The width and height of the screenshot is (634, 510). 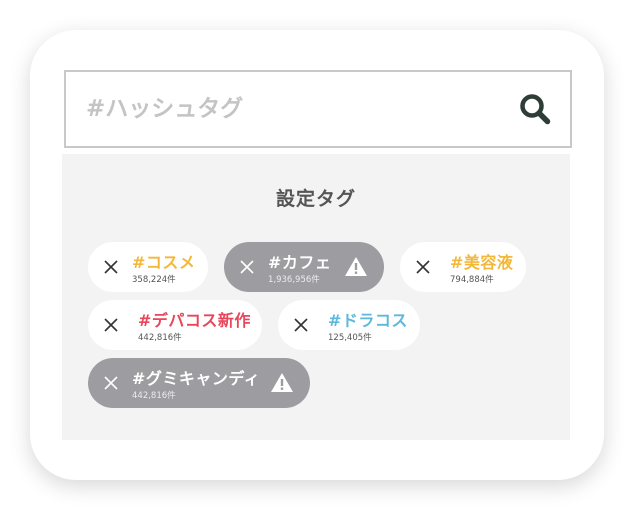 I want to click on panel-title: 設定タグ, so click(x=315, y=199).